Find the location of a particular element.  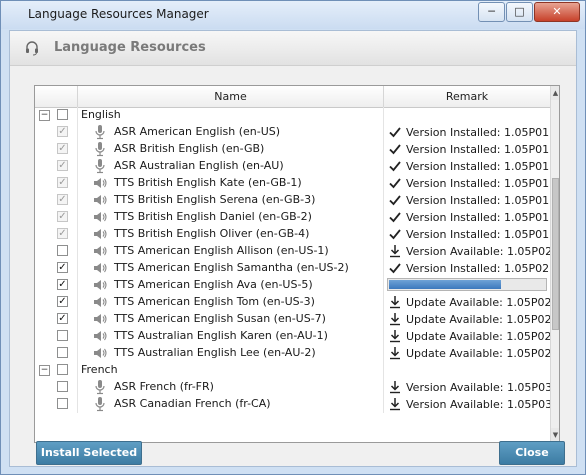

scrollbar-thumb is located at coordinates (555, 254).